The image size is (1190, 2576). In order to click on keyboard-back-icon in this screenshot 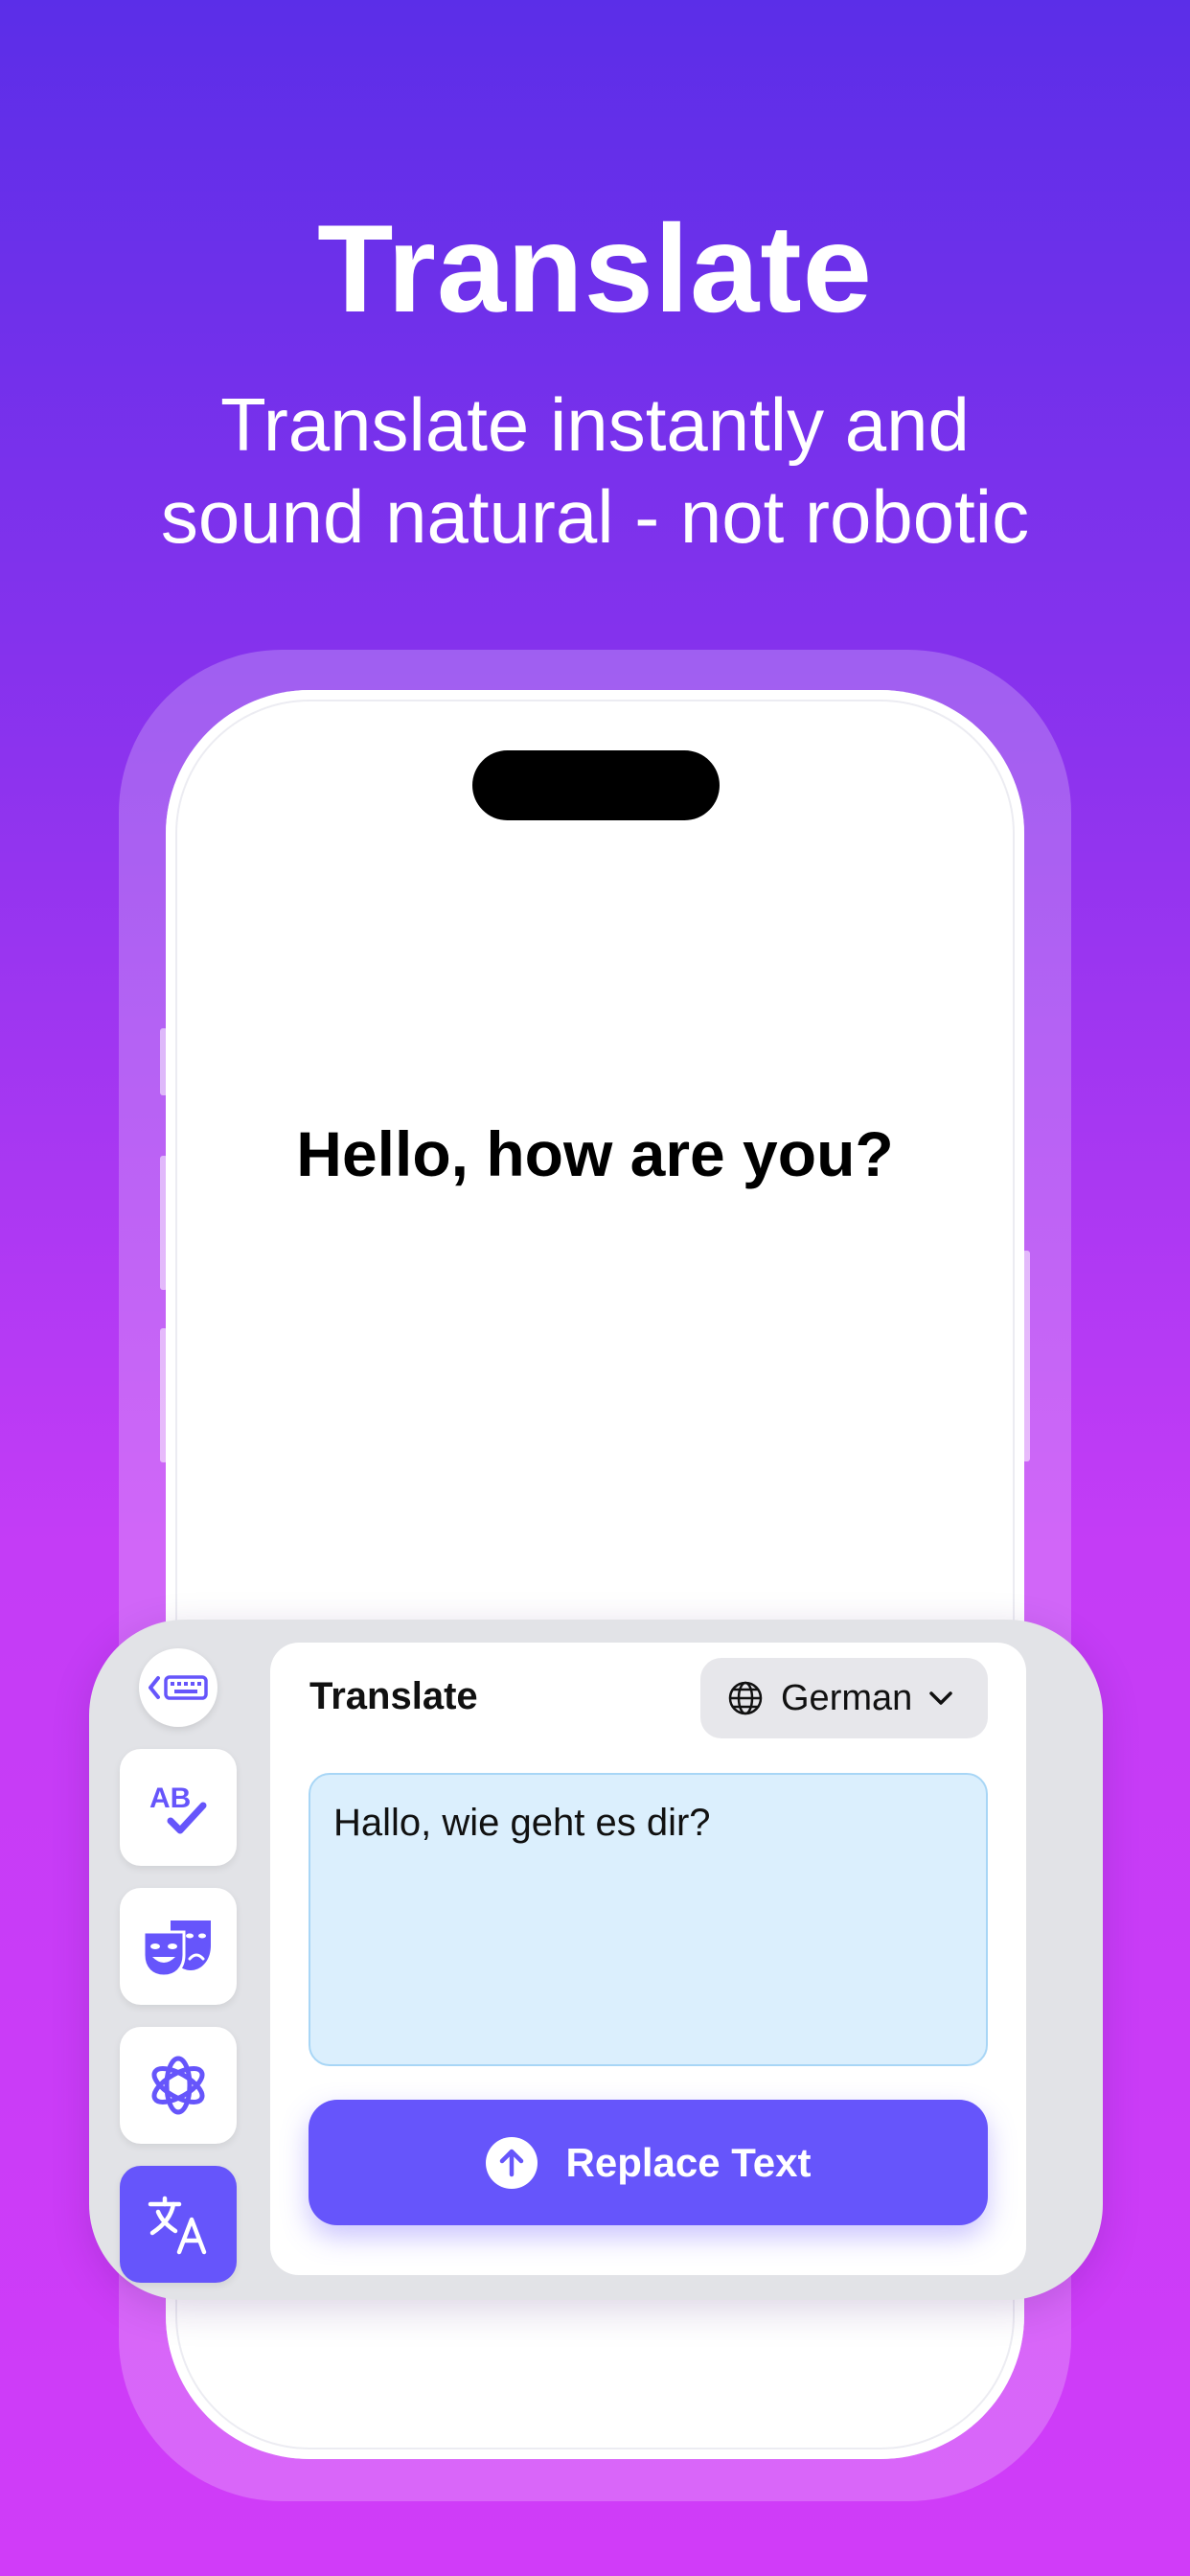, I will do `click(179, 1687)`.